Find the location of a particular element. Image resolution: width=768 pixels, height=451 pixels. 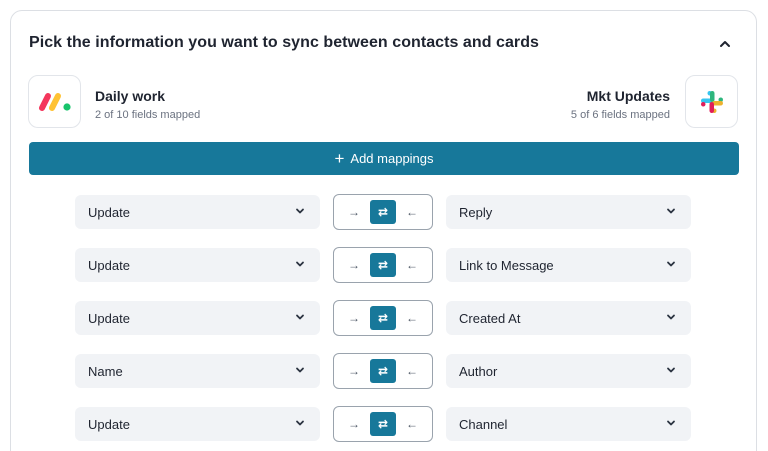

right-field-select: Reply is located at coordinates (568, 212).